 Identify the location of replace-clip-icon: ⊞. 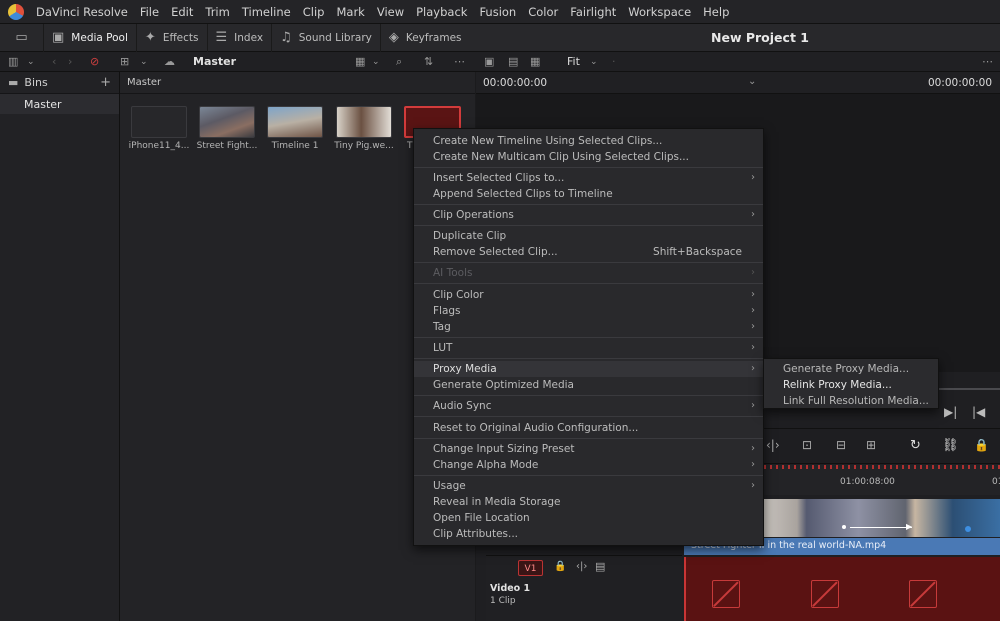
(871, 445).